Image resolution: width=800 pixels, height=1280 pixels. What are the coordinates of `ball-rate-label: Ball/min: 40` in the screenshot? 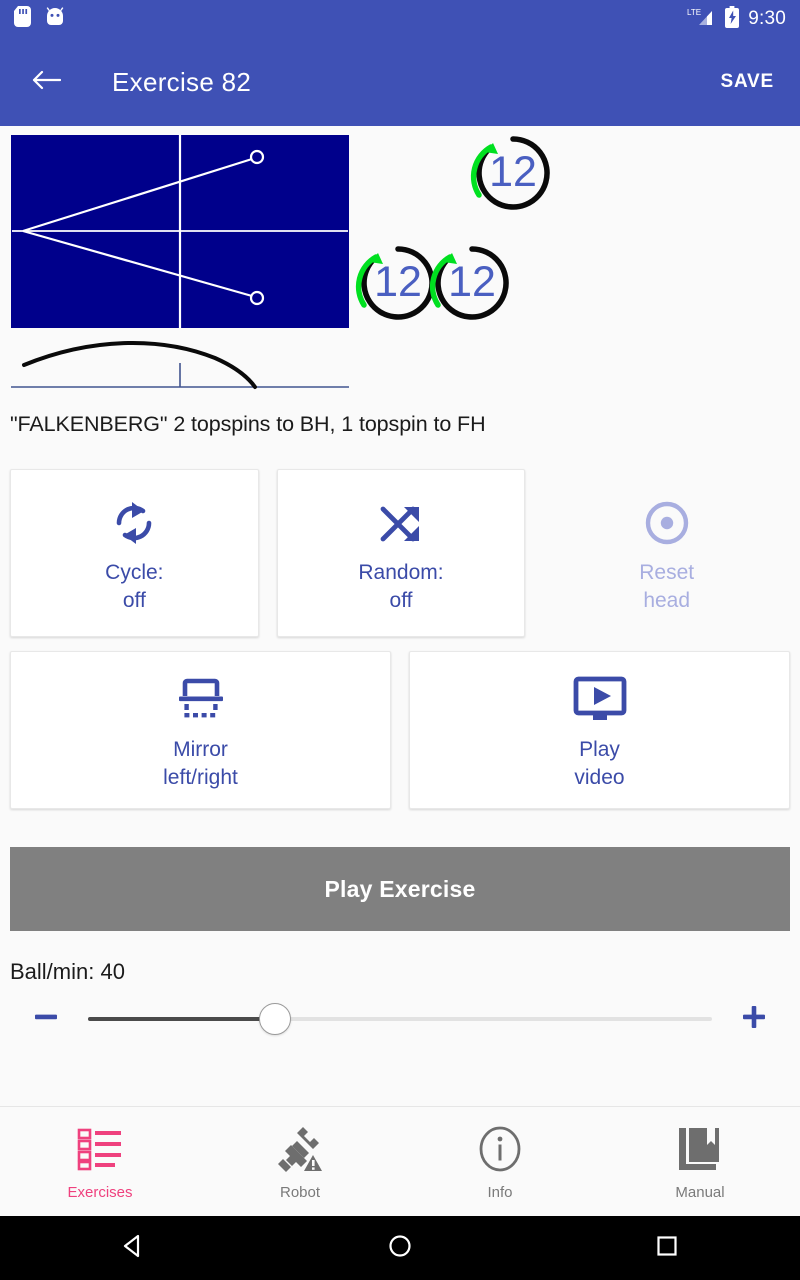 It's located at (67, 971).